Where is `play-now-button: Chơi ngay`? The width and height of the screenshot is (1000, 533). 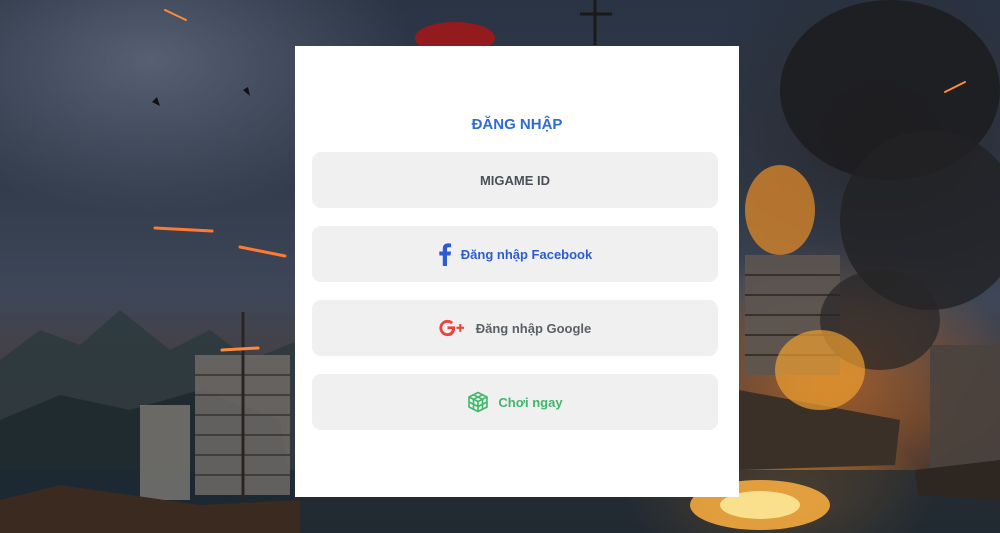
play-now-button: Chơi ngay is located at coordinates (515, 402).